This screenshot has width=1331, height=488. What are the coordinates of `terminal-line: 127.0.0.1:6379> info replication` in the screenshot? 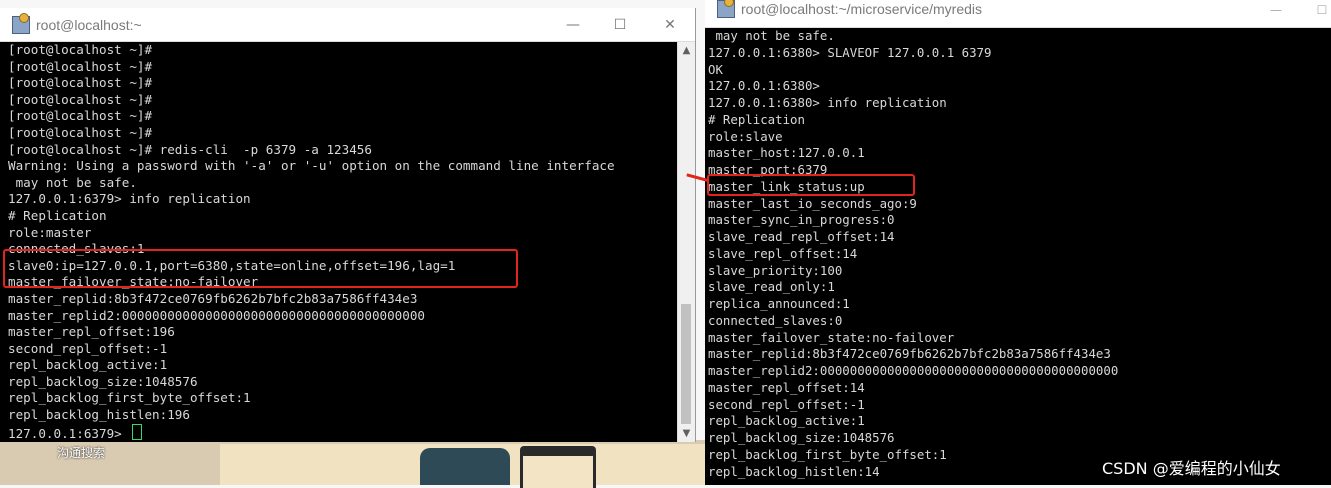 It's located at (129, 199).